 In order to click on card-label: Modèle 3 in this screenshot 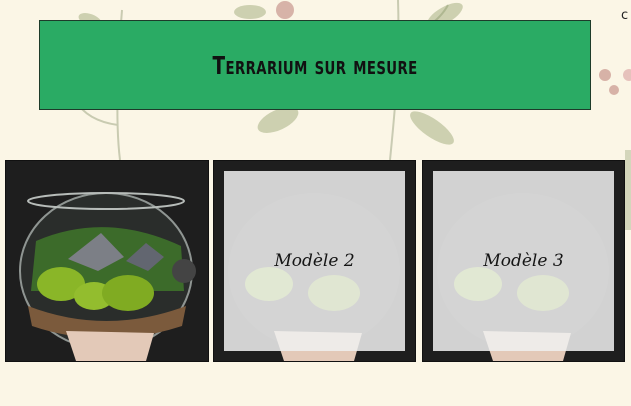, I will do `click(523, 261)`.